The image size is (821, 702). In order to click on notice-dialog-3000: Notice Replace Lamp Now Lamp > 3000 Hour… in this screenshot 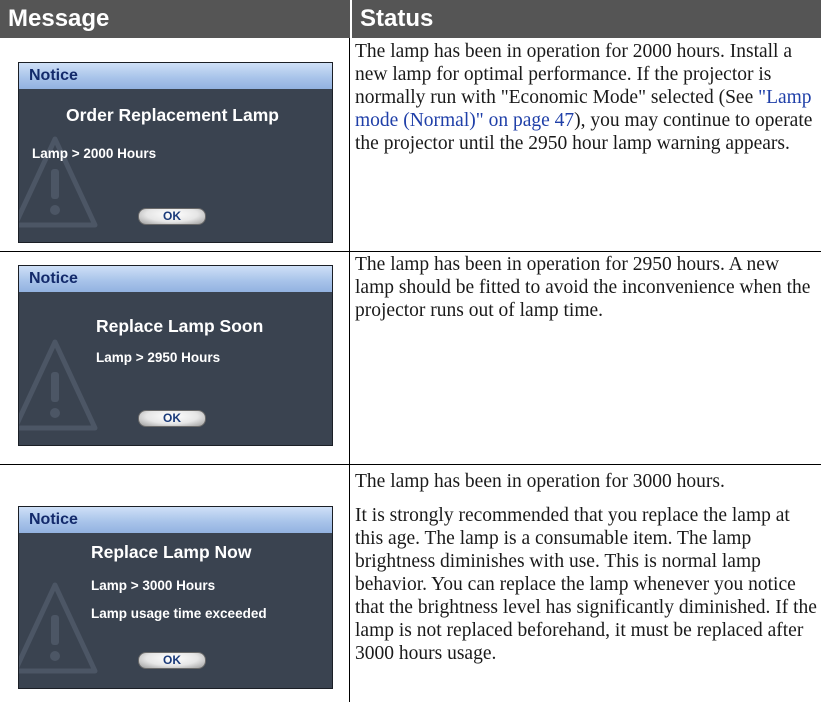, I will do `click(175, 597)`.